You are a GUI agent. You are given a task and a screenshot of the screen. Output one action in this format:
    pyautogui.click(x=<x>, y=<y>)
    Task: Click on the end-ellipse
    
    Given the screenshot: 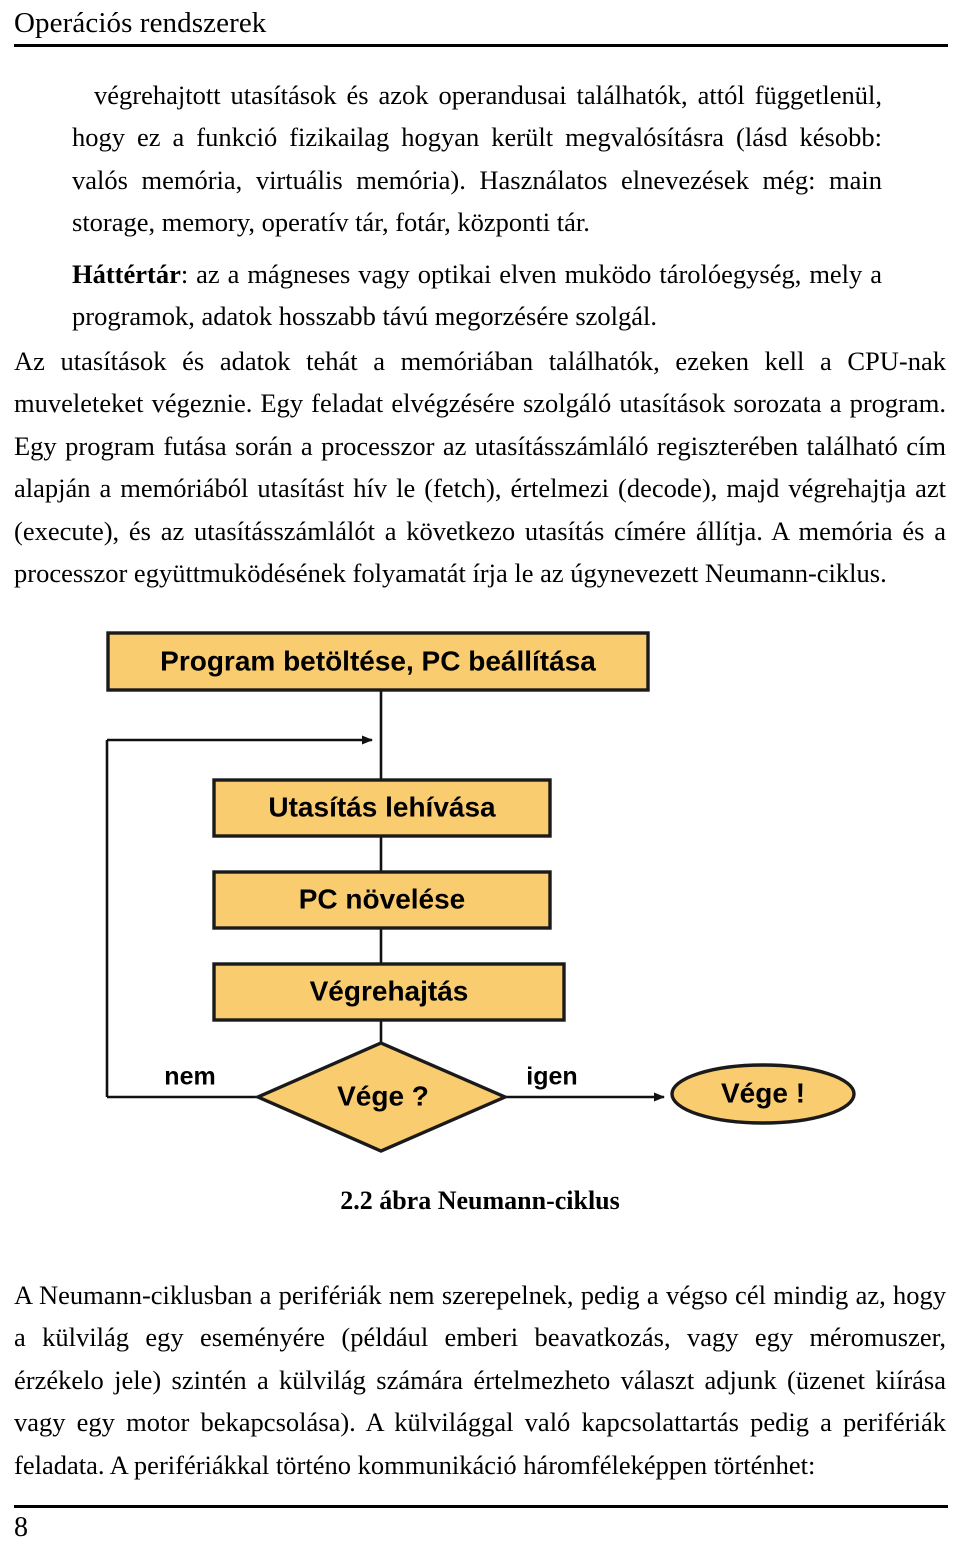 What is the action you would take?
    pyautogui.click(x=763, y=1094)
    